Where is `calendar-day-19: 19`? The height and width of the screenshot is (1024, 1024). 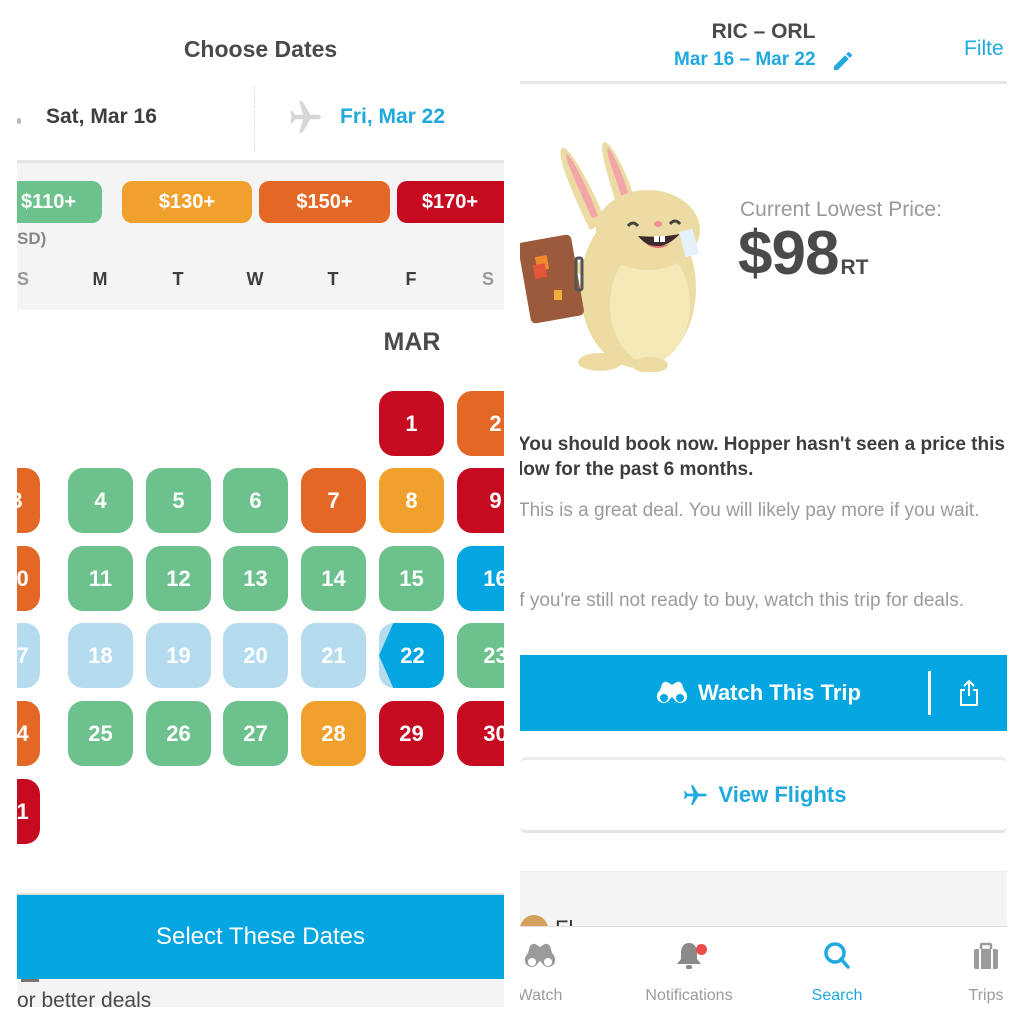 calendar-day-19: 19 is located at coordinates (178, 655).